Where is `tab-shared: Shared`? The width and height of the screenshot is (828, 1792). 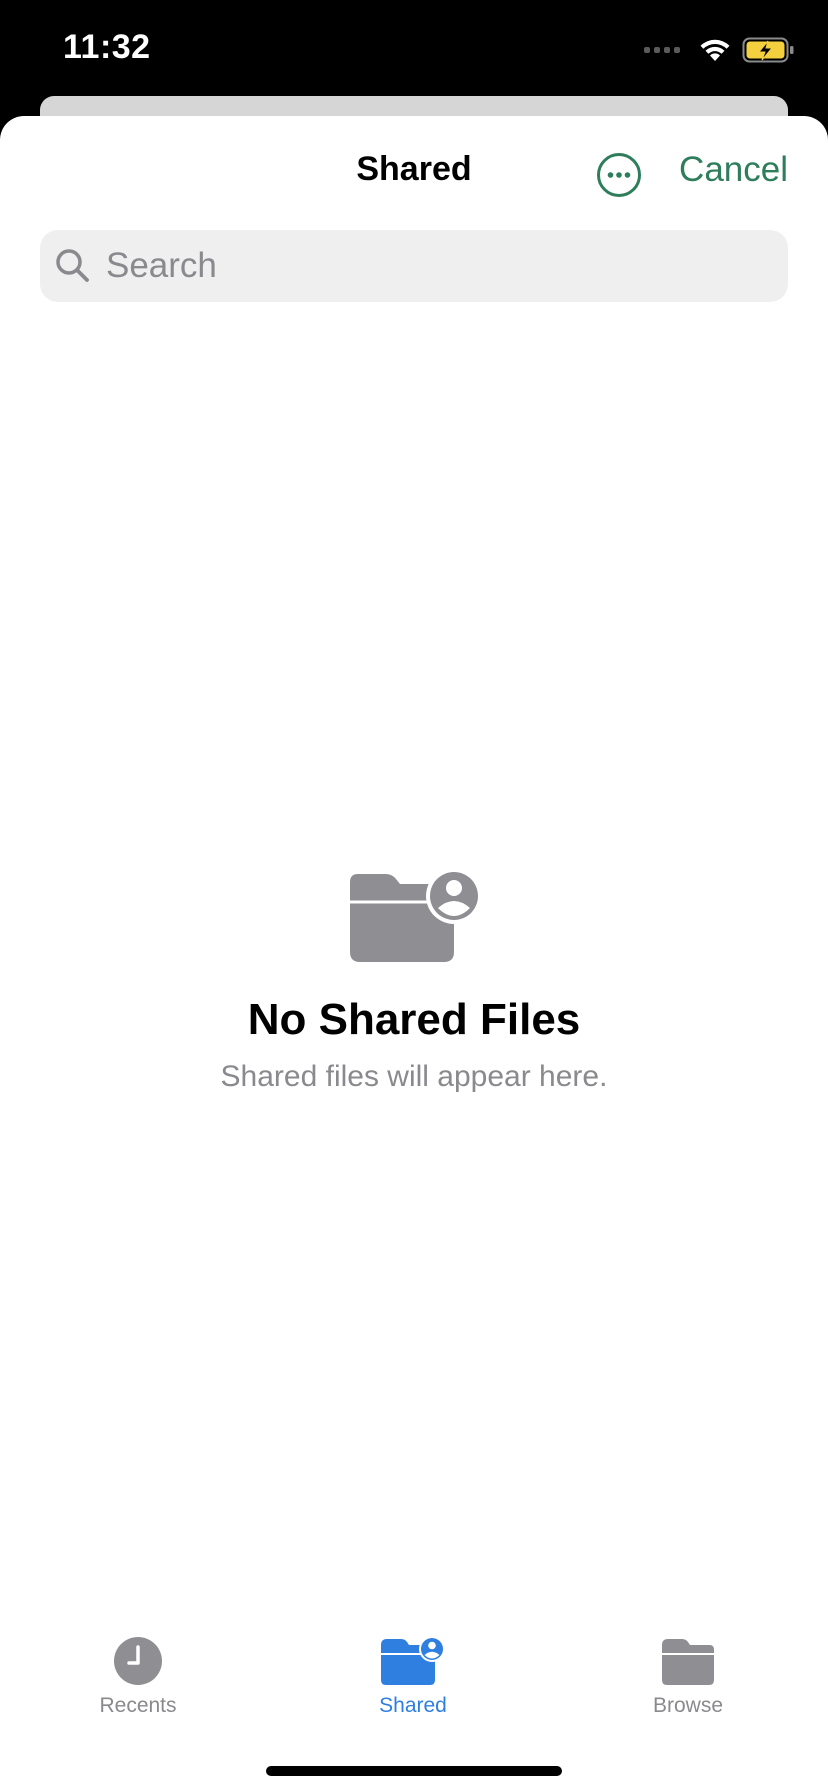 tab-shared: Shared is located at coordinates (413, 1677).